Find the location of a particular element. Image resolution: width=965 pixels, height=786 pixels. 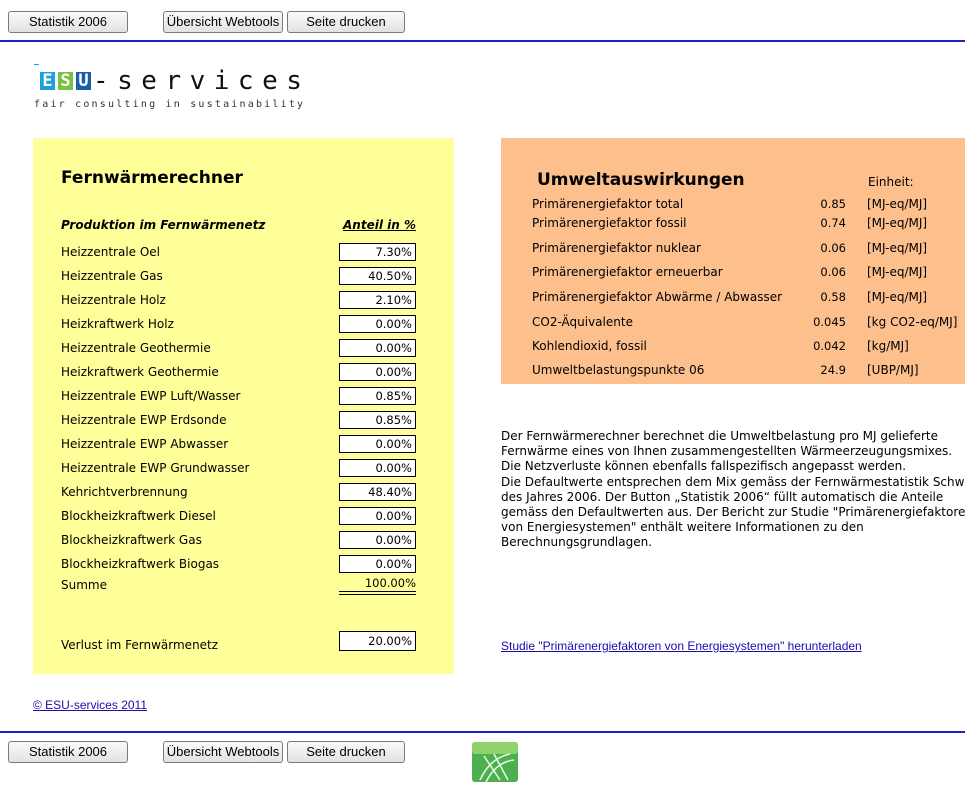

production-row-label: Heizzentrale Oel is located at coordinates (111, 252).